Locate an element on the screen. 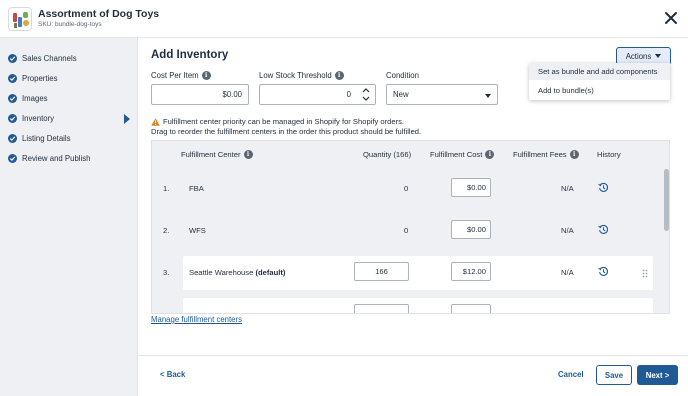 This screenshot has width=688, height=396. fulfillment-center-name: WFS is located at coordinates (197, 230).